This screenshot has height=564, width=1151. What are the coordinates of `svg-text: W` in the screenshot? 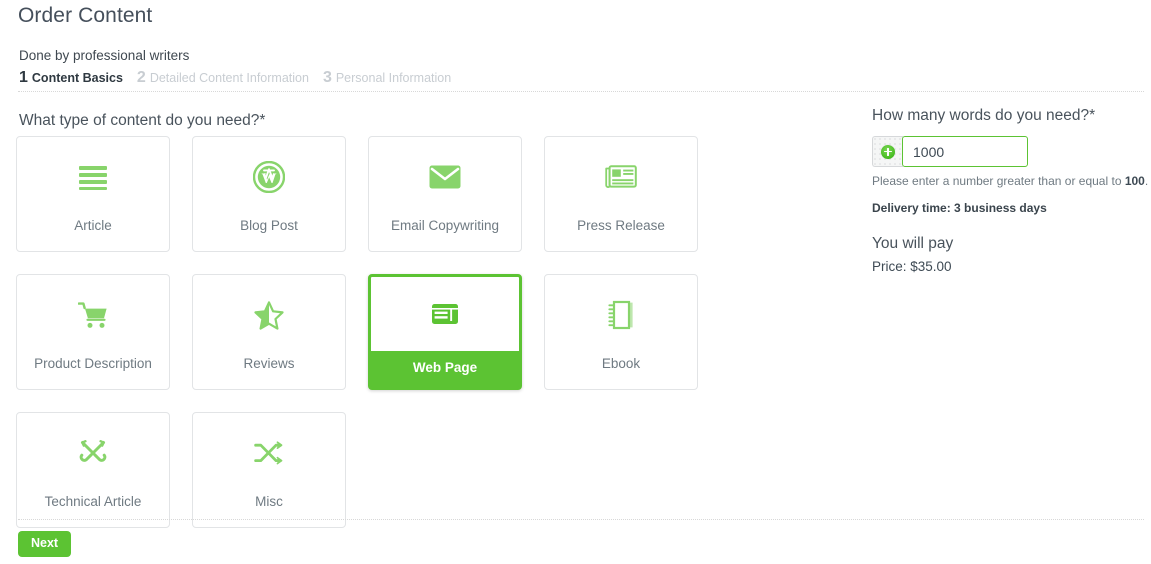 It's located at (269, 179).